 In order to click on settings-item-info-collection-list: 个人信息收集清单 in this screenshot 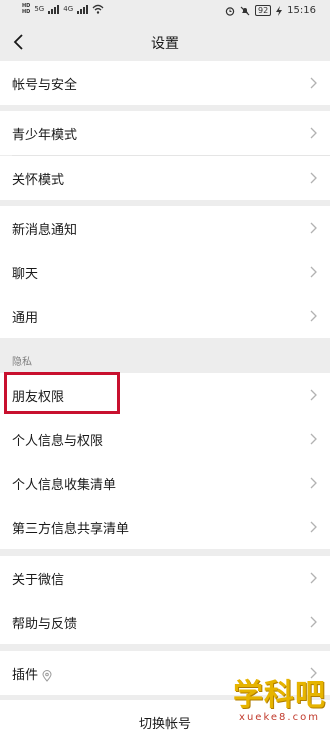, I will do `click(165, 483)`.